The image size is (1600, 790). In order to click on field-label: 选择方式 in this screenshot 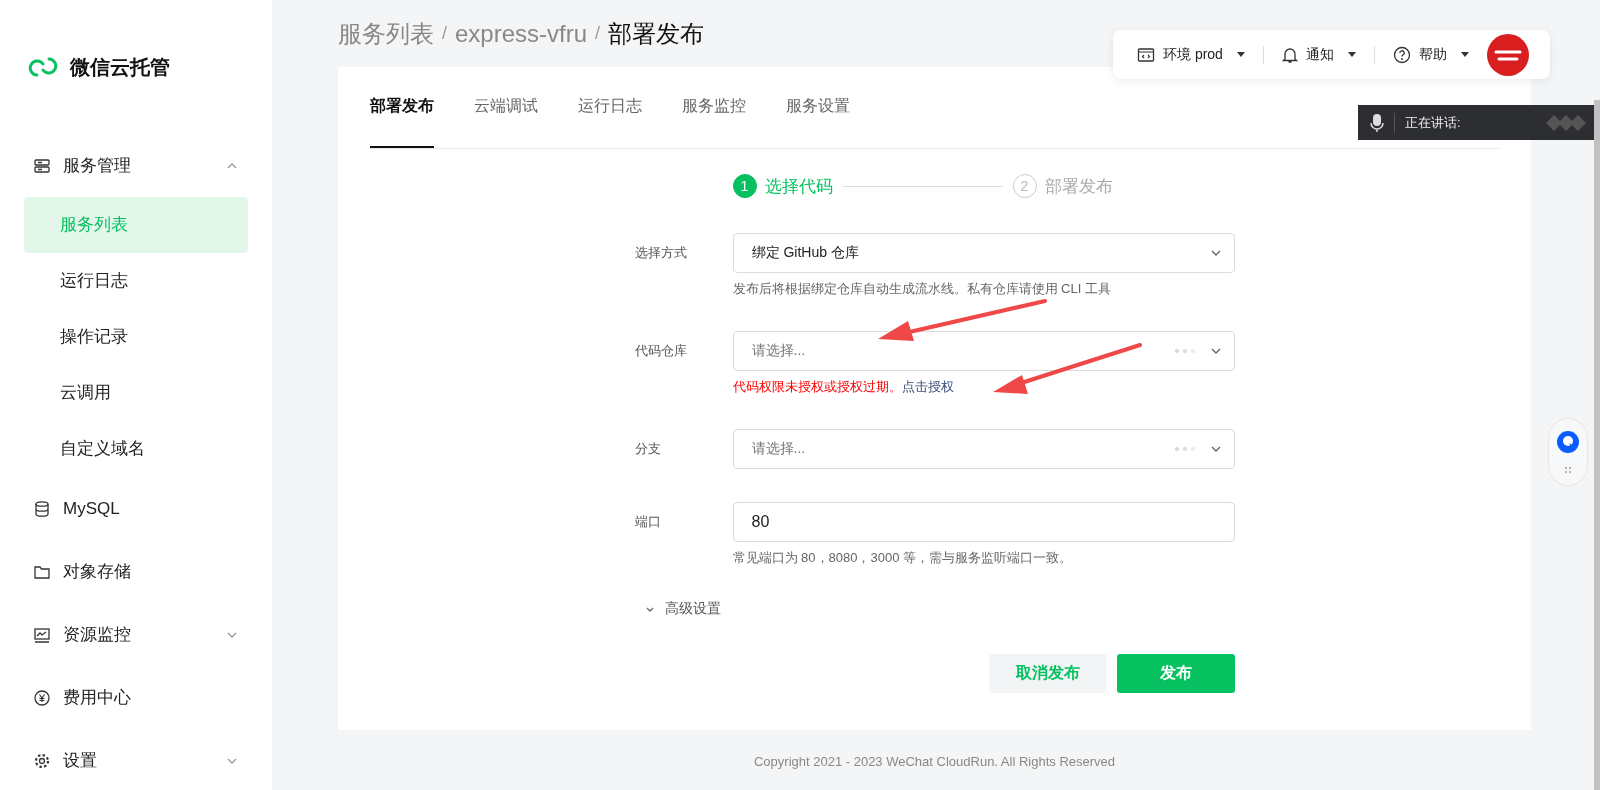, I will do `click(661, 253)`.